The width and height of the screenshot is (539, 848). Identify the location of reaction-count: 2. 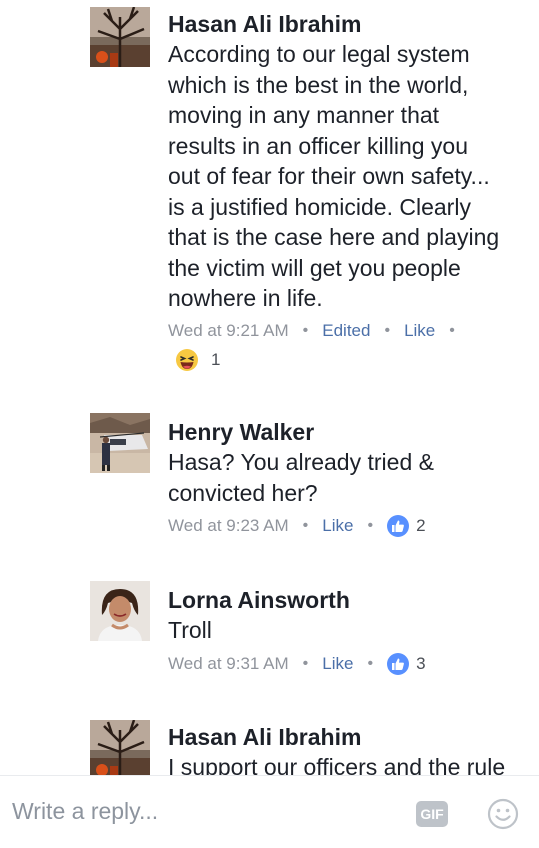
(421, 525).